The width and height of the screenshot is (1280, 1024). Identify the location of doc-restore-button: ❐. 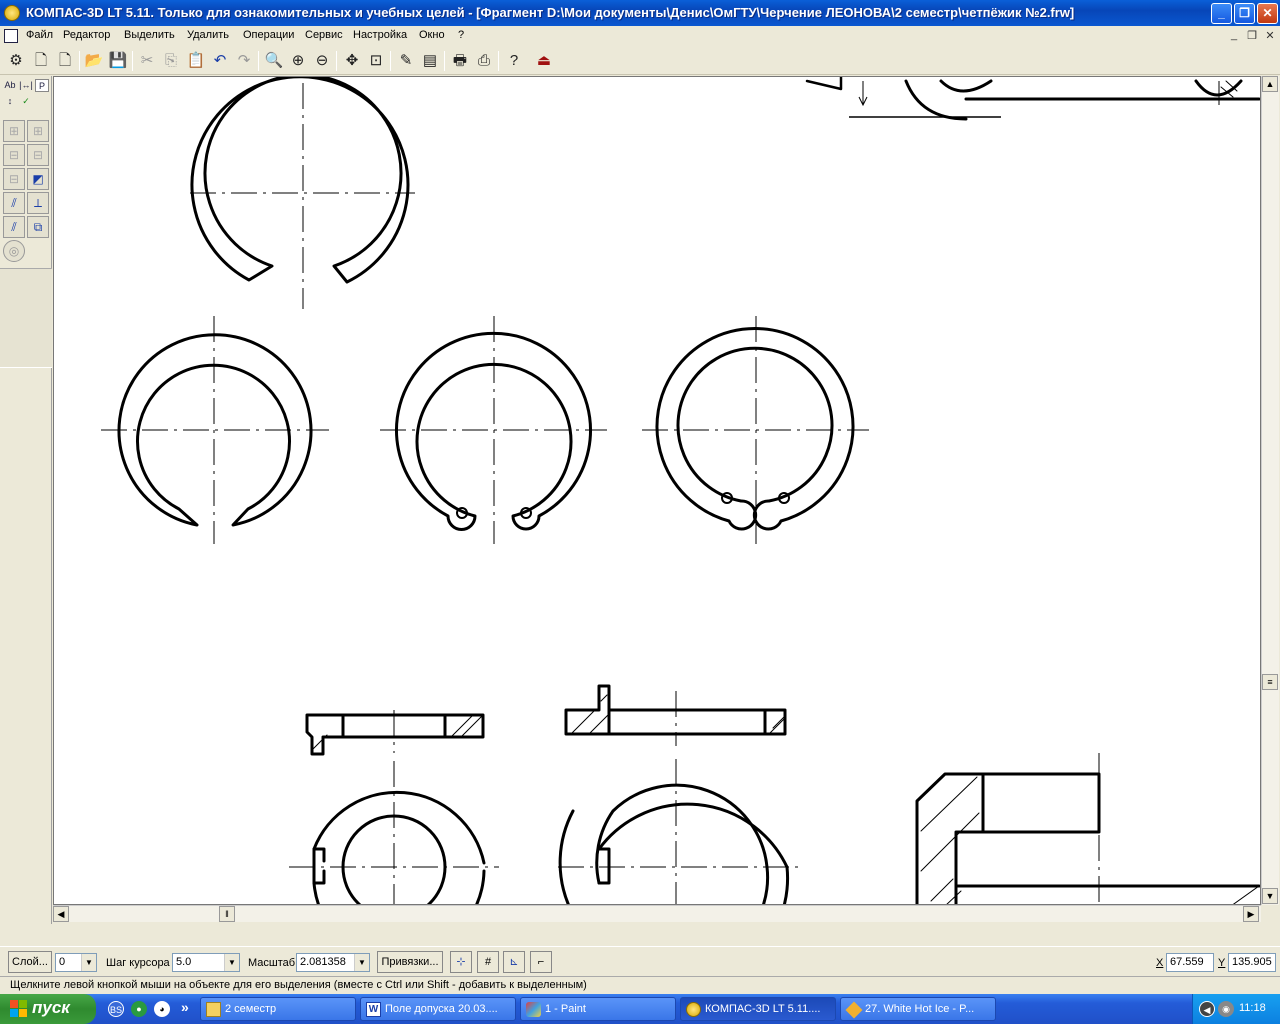
(1252, 36).